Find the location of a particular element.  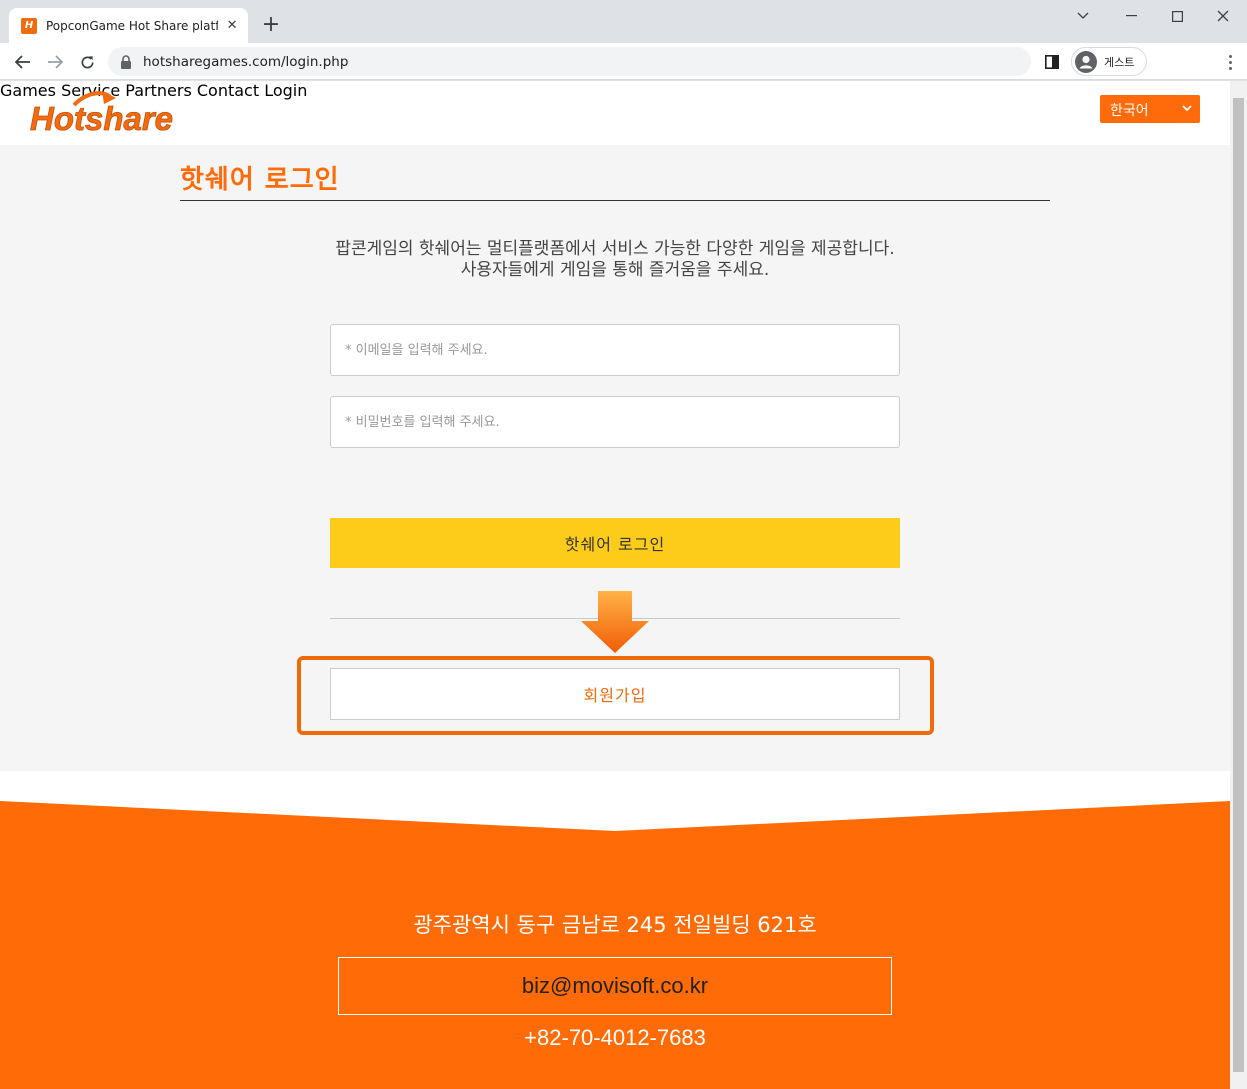

company-address: 광주광역시 동구 금남로 245 전일빌딩 621호 is located at coordinates (615, 925).